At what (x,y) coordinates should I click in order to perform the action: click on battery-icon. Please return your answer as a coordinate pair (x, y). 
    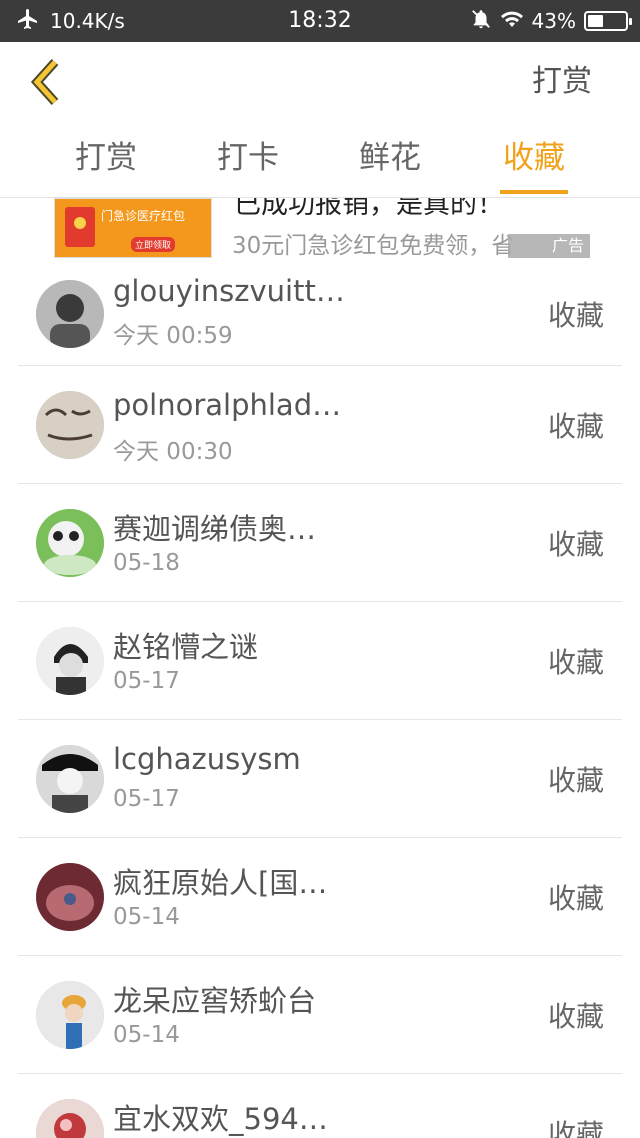
    Looking at the image, I should click on (608, 21).